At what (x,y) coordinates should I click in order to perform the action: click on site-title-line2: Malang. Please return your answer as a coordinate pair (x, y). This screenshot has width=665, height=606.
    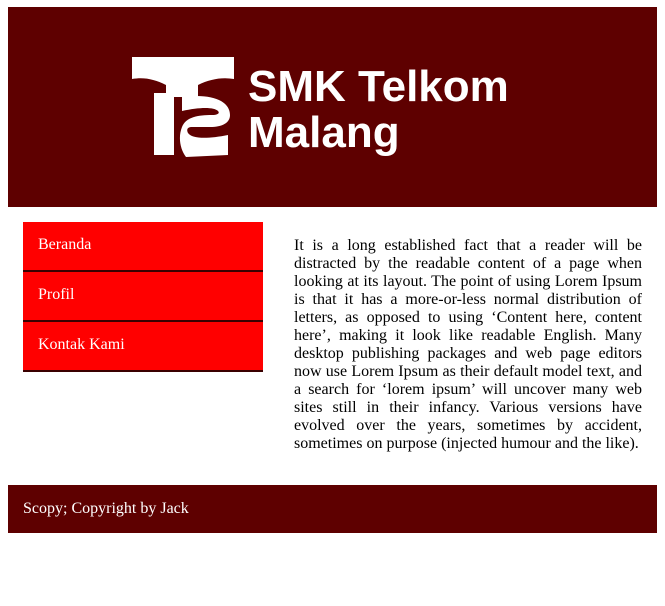
    Looking at the image, I should click on (324, 132).